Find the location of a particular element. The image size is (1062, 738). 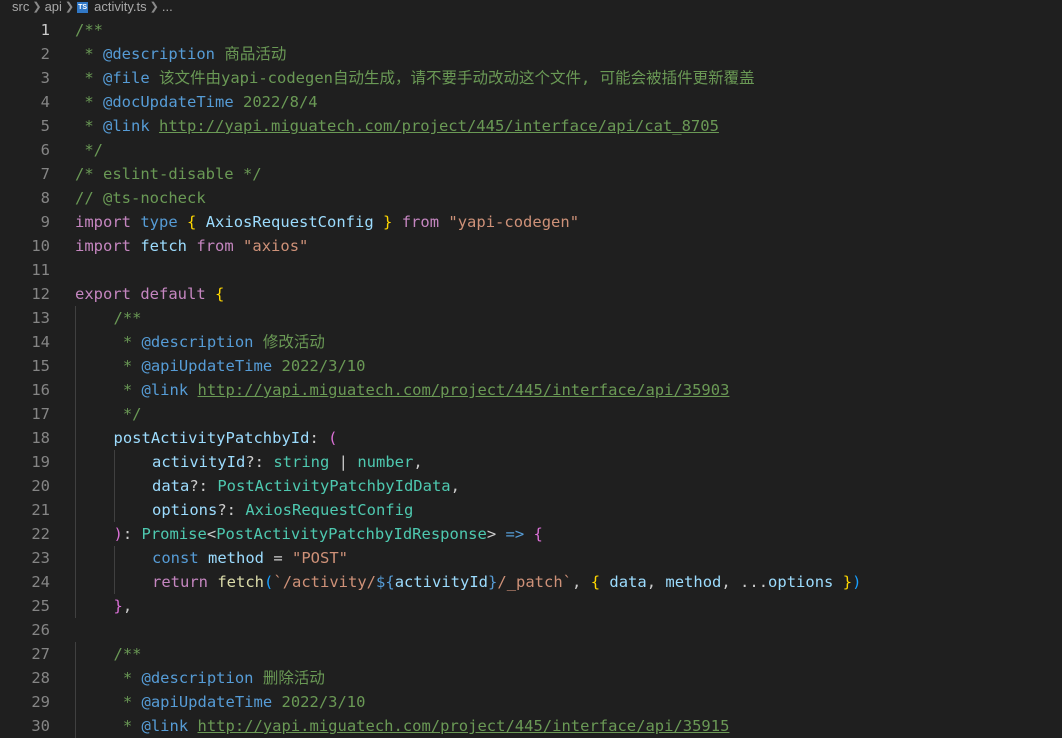

code-line: 20 data?: PostActivityPatchbyIdData, is located at coordinates (531, 486).